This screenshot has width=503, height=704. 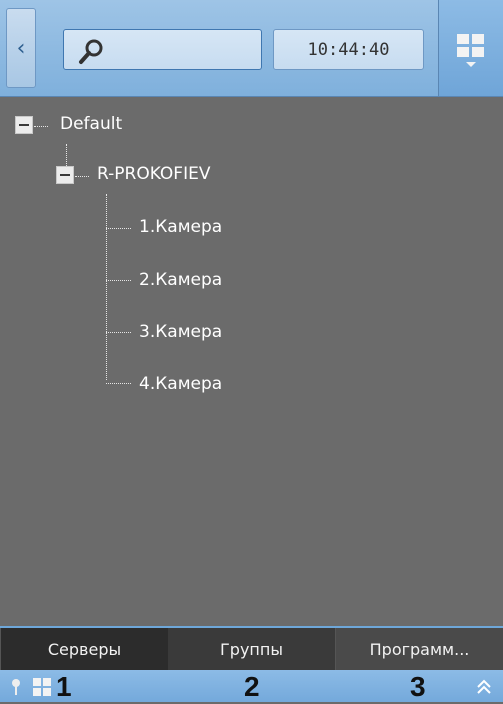 I want to click on page-1-button: 1, so click(x=64, y=687).